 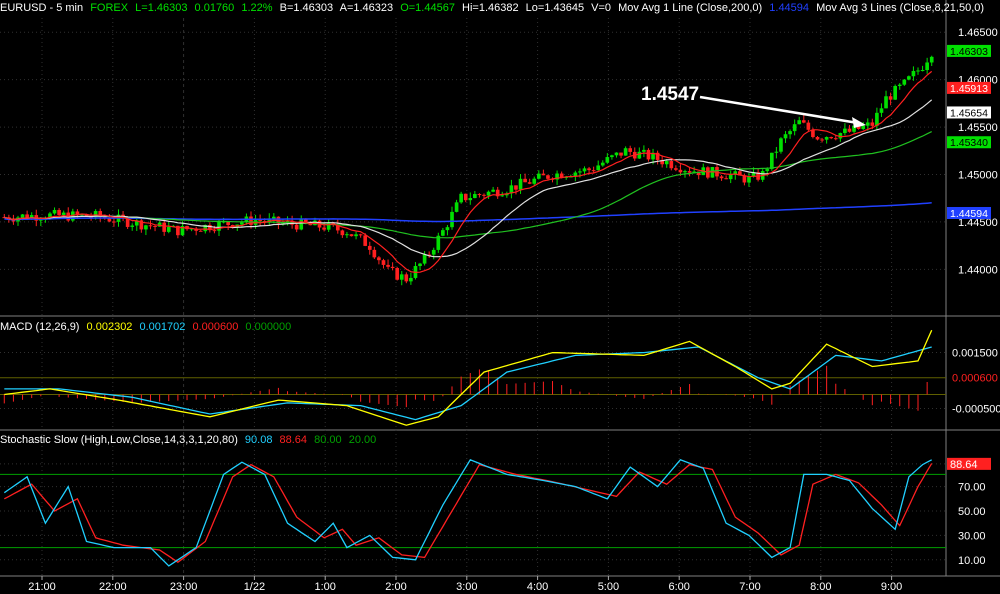 I want to click on x-tick-label: 21:00, so click(x=42, y=587).